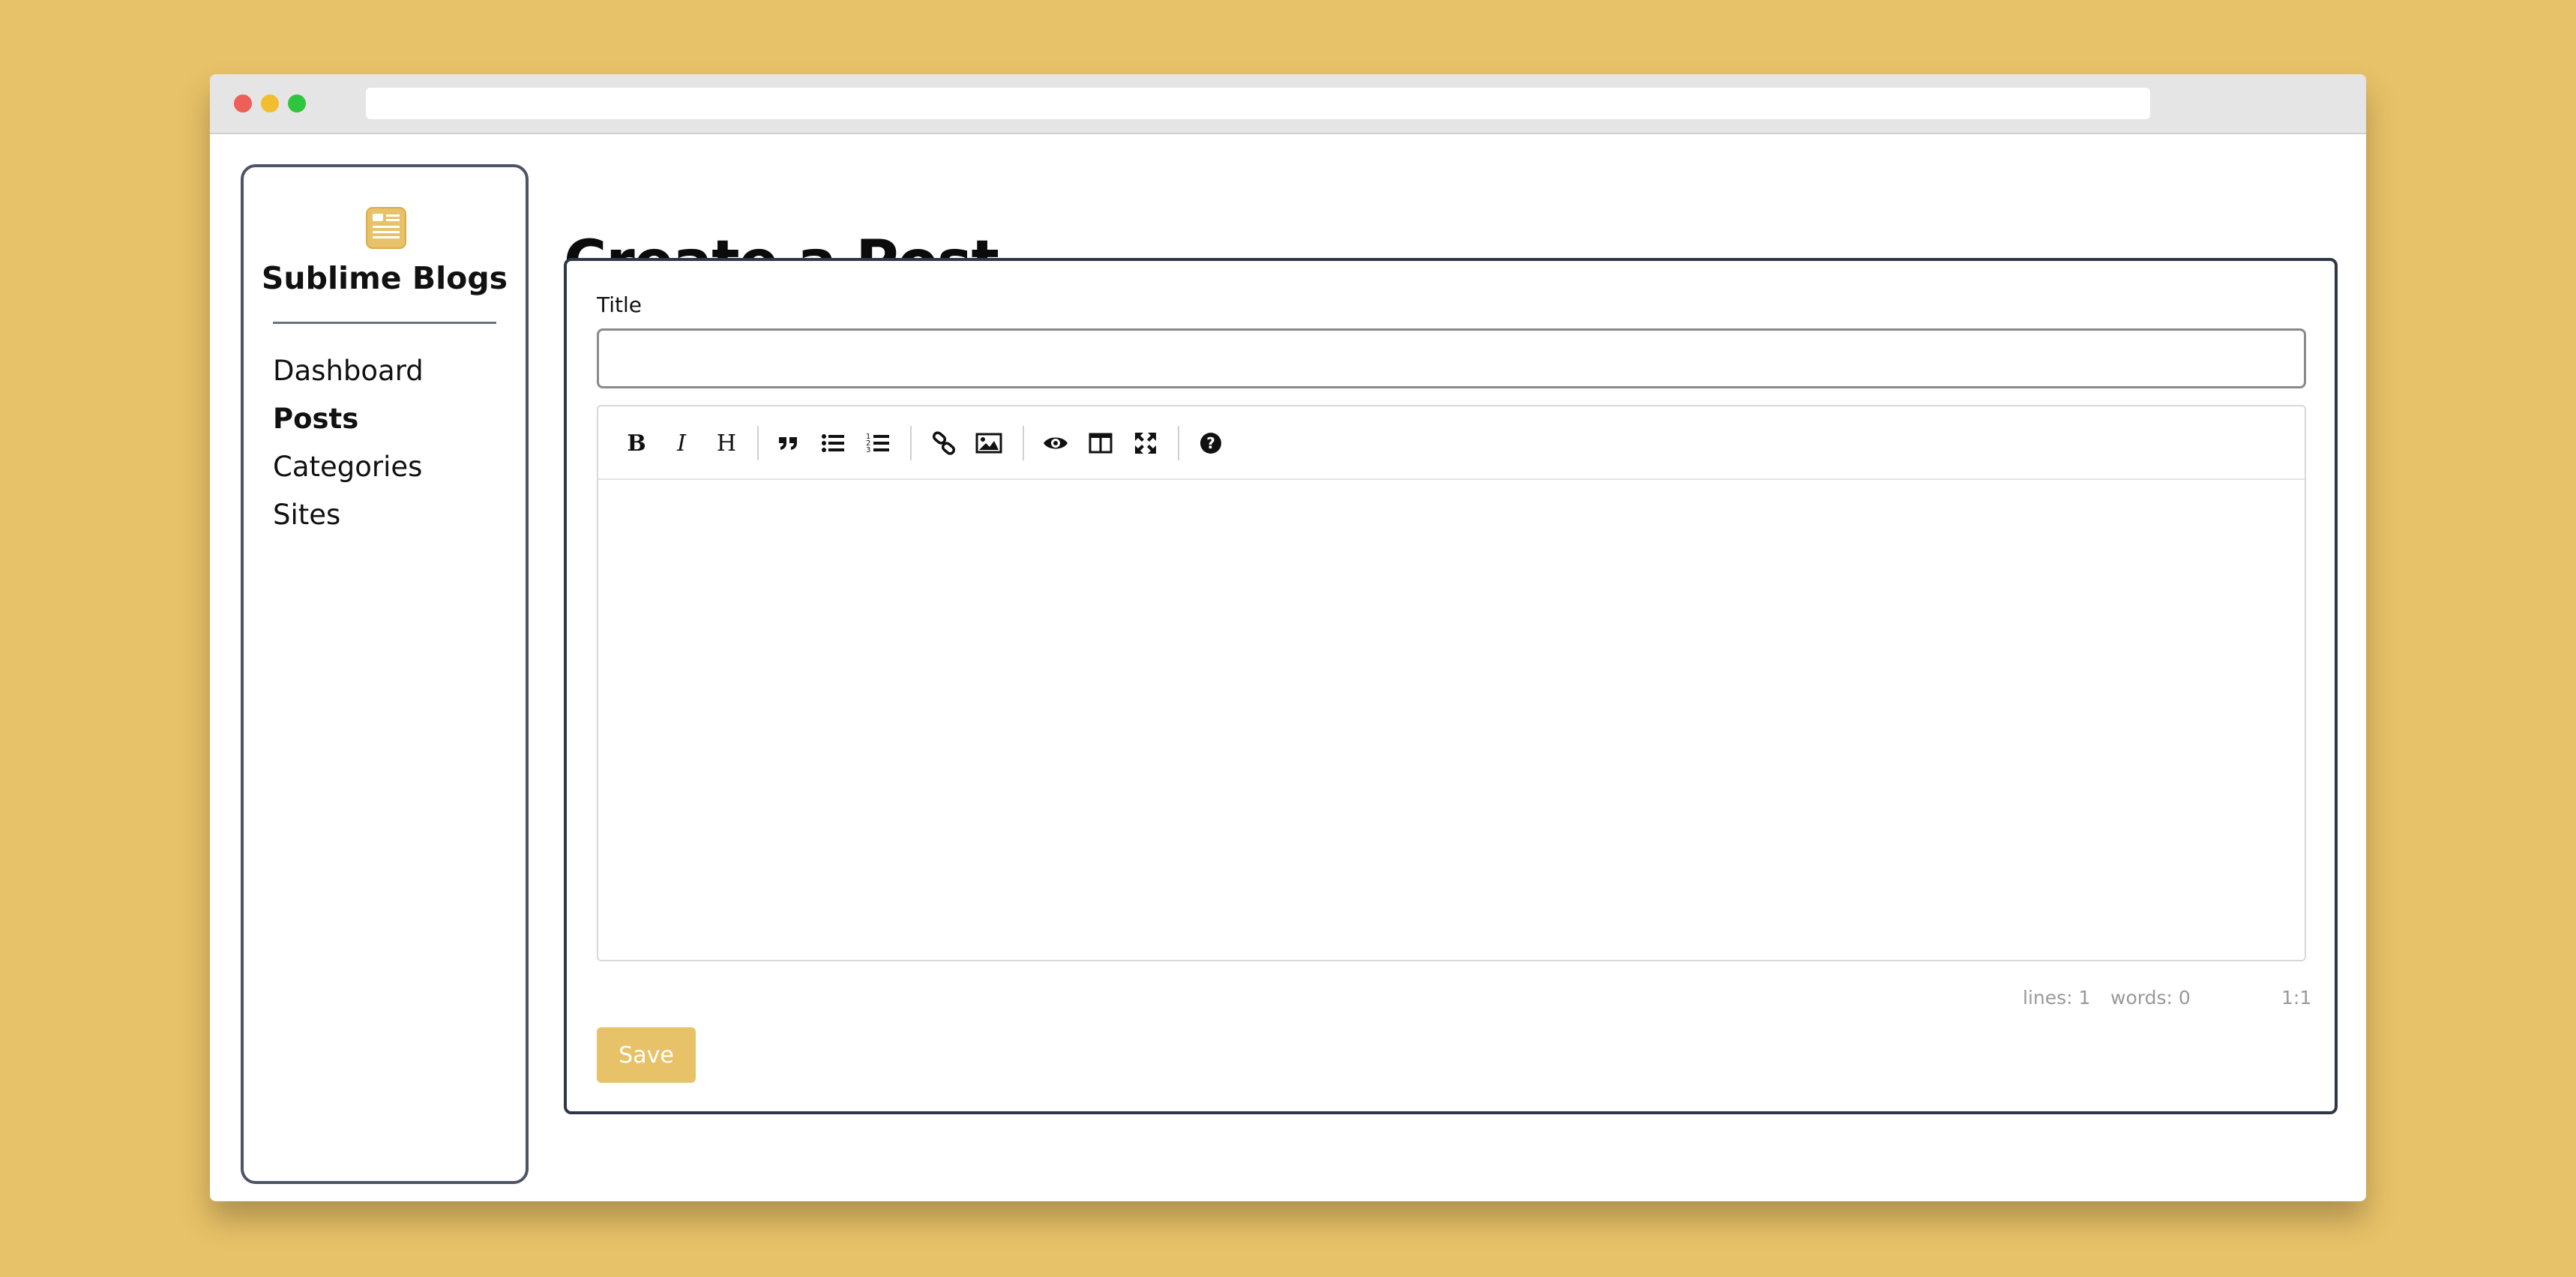  I want to click on help-icon: ?, so click(1211, 443).